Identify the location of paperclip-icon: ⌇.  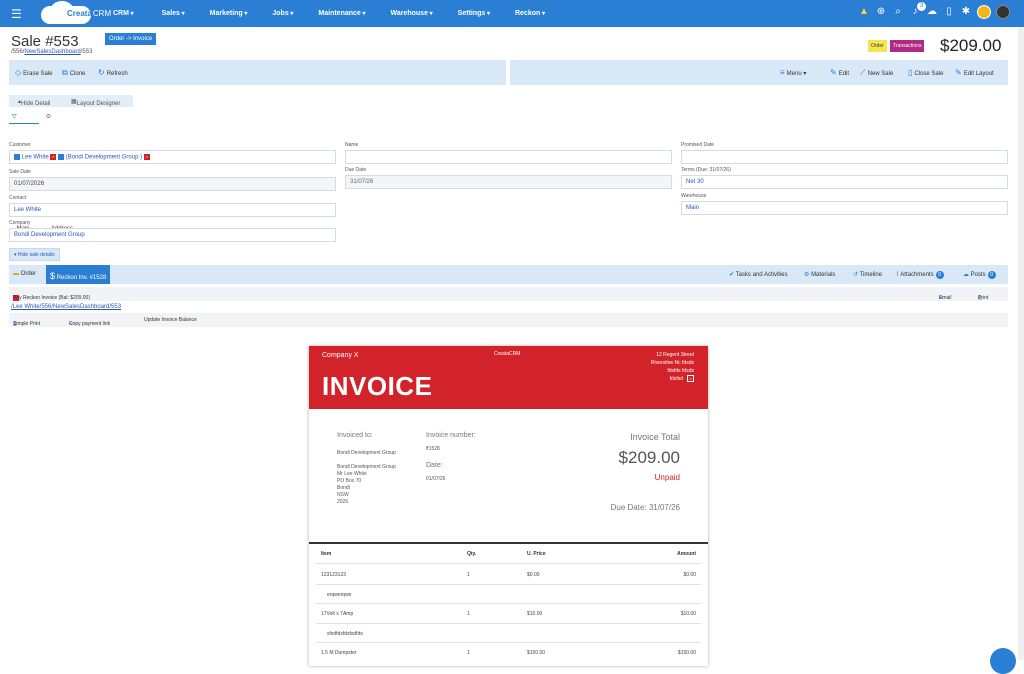
(897, 275).